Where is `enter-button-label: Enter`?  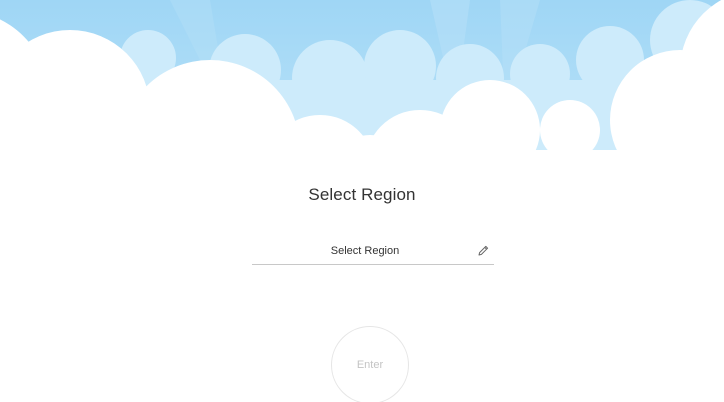 enter-button-label: Enter is located at coordinates (370, 365).